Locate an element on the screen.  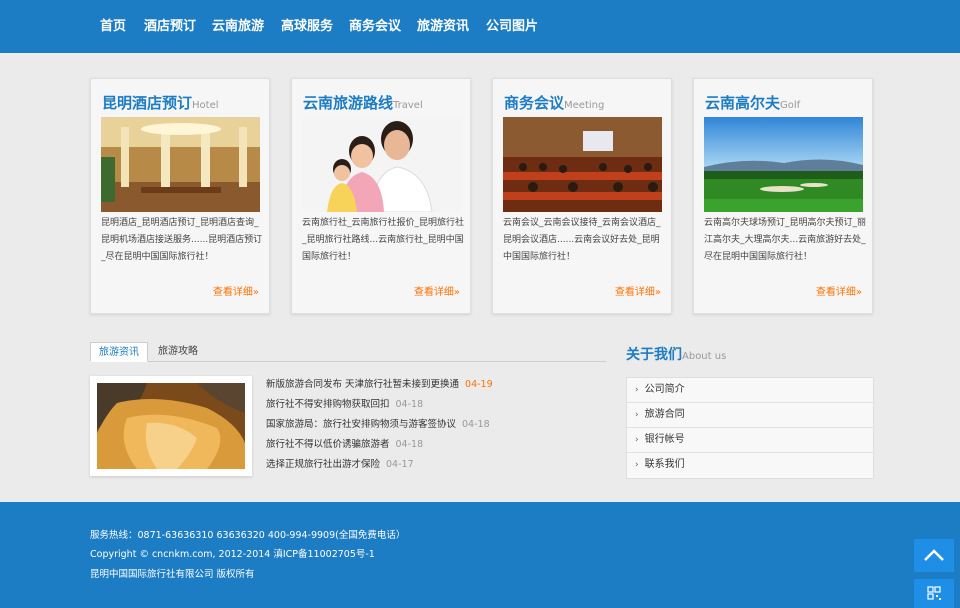
card-title: 昆明酒店预订Hotel is located at coordinates (160, 104).